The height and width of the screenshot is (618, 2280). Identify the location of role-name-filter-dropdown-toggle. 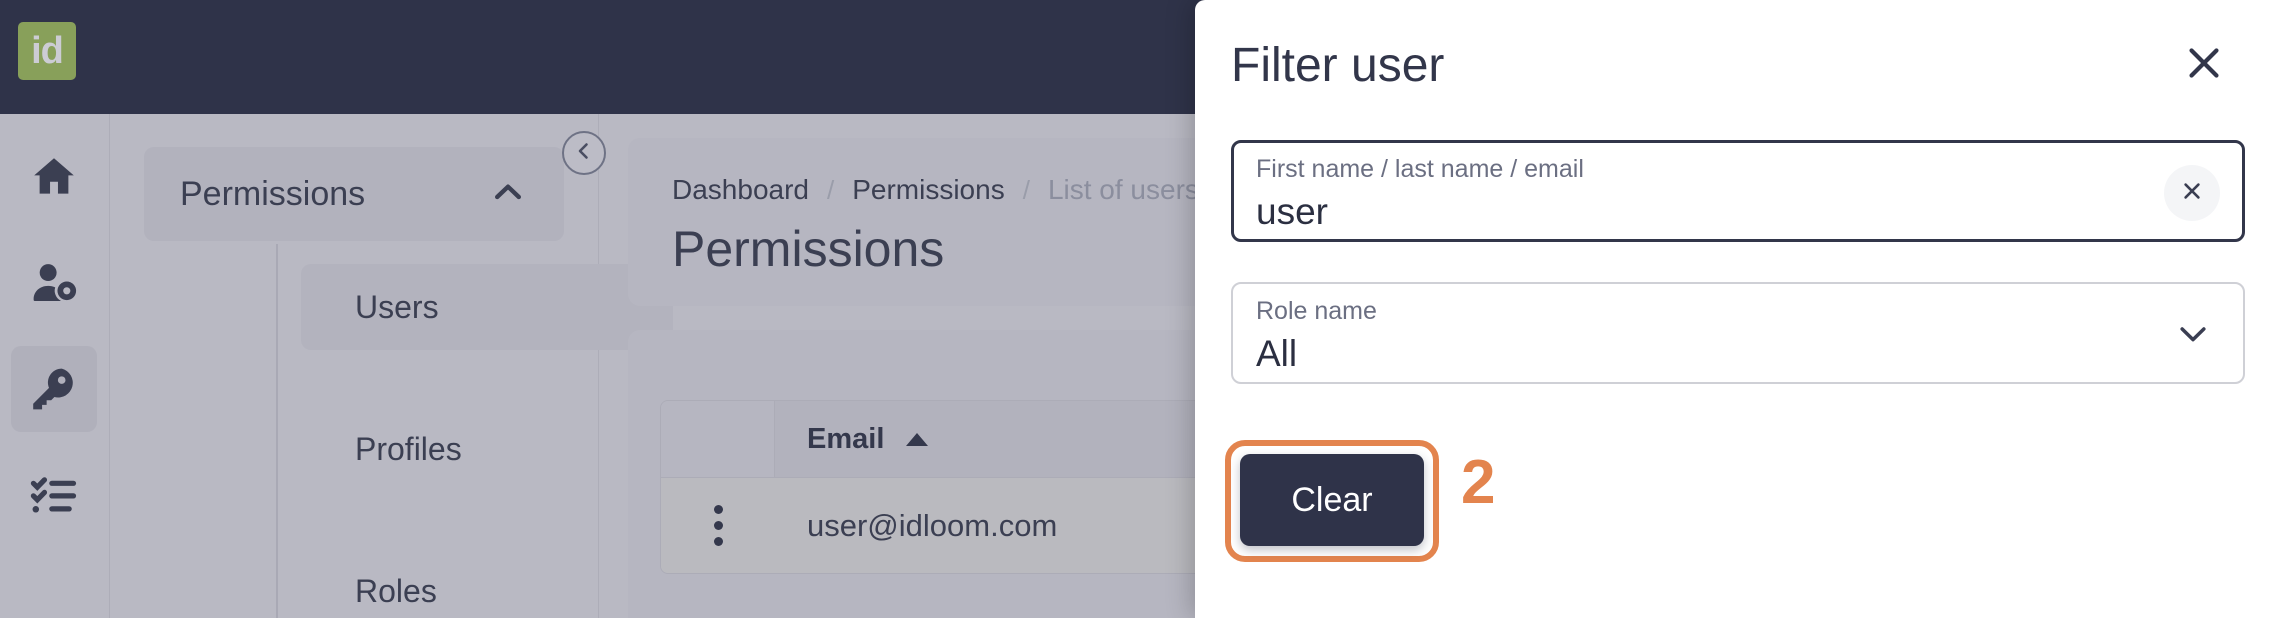
(2193, 336).